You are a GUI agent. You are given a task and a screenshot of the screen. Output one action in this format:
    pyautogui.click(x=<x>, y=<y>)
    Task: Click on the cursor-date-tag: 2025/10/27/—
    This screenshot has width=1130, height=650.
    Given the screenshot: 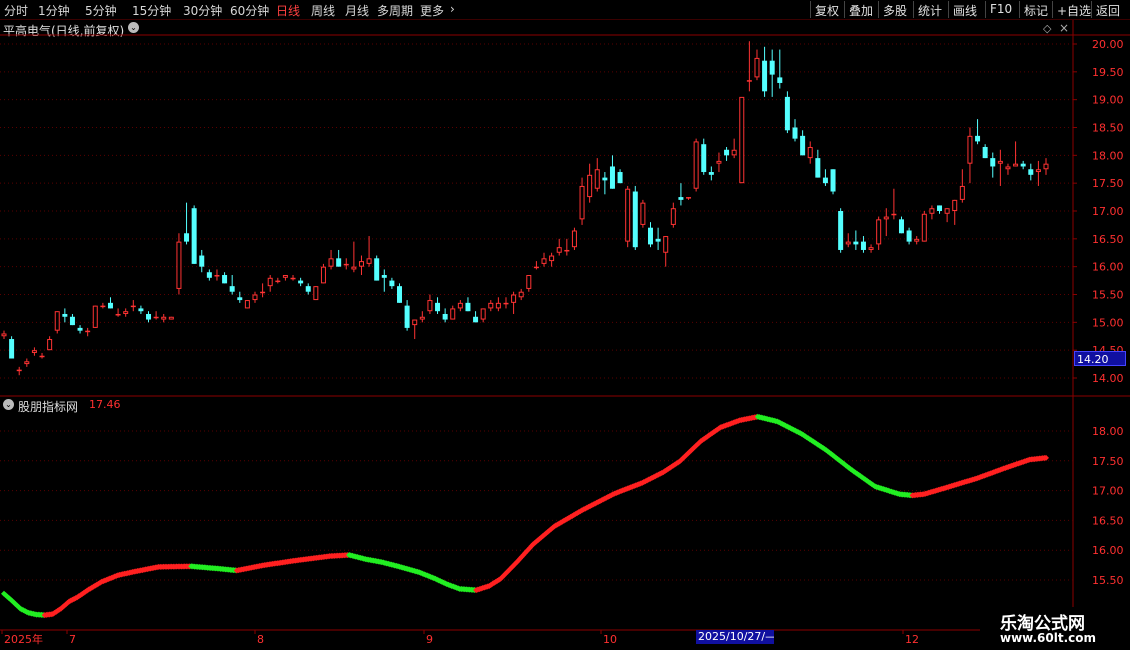 What is the action you would take?
    pyautogui.click(x=735, y=637)
    